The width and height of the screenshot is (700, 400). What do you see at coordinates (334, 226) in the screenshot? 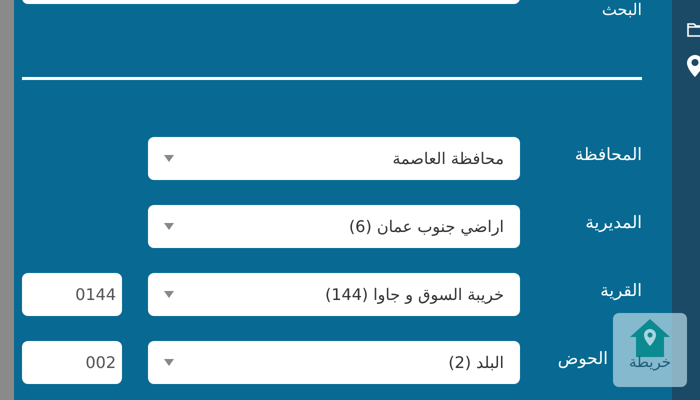
I see `dropdown: اراضي جنوب عمان (6)` at bounding box center [334, 226].